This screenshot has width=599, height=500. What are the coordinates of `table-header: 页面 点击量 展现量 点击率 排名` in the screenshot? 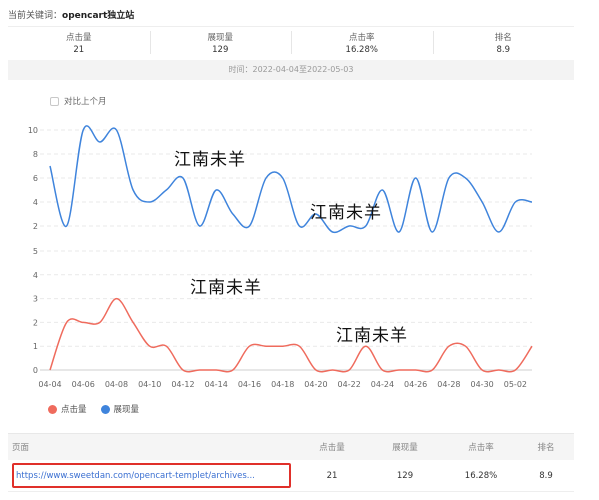 It's located at (291, 446).